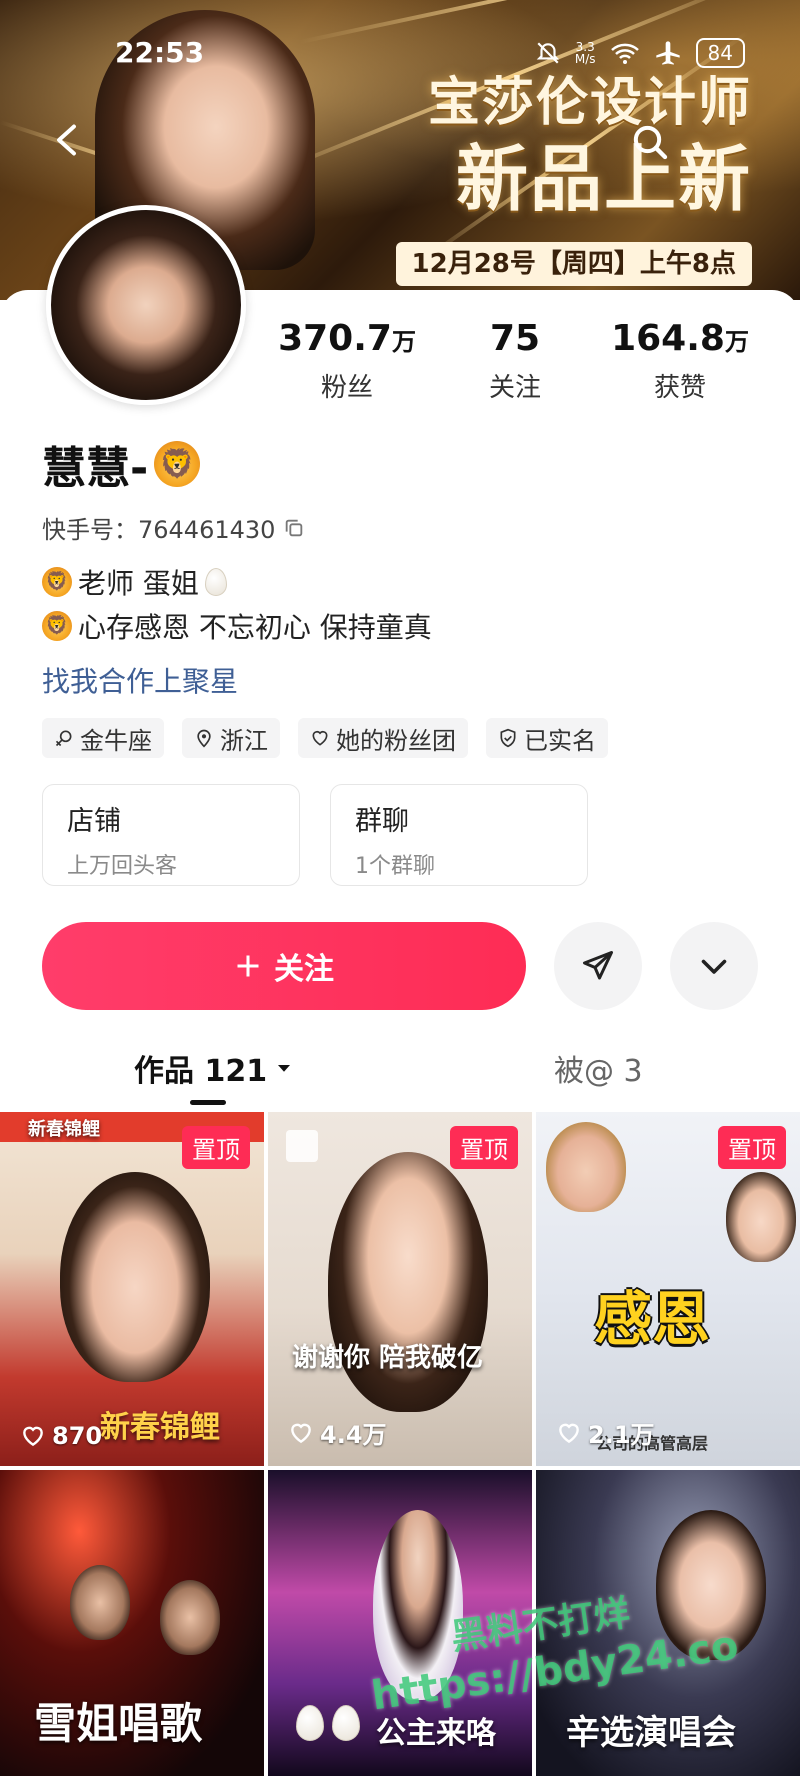 This screenshot has height=1777, width=800. What do you see at coordinates (160, 1427) in the screenshot?
I see `video-caption: 新春锦鲤` at bounding box center [160, 1427].